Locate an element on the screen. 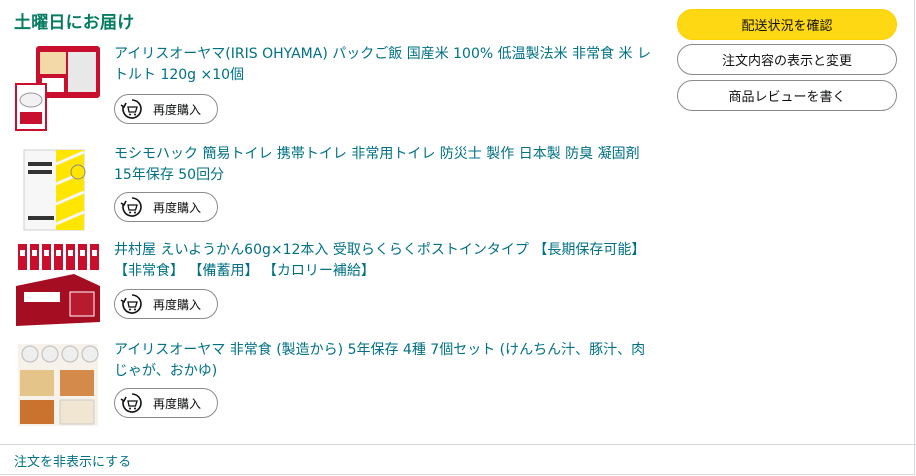 This screenshot has width=916, height=476. delivery-heading: 土曜日にお届け is located at coordinates (74, 23).